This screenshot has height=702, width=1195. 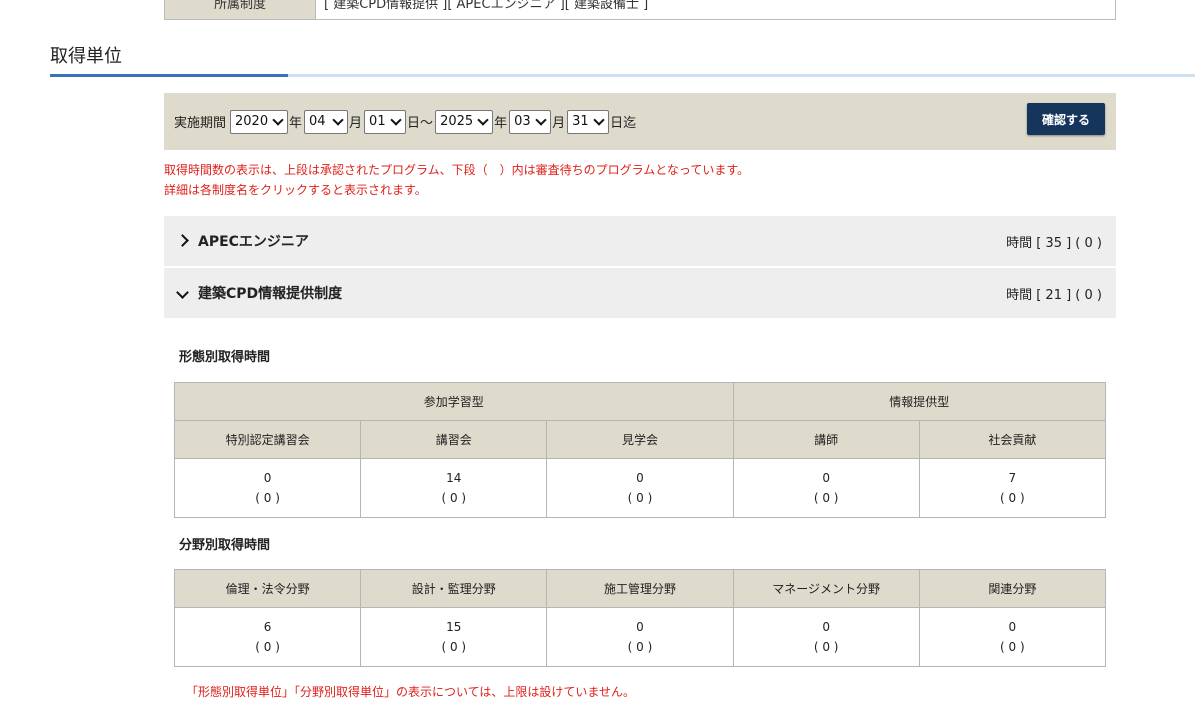 I want to click on month-unit-end: 月, so click(x=559, y=123).